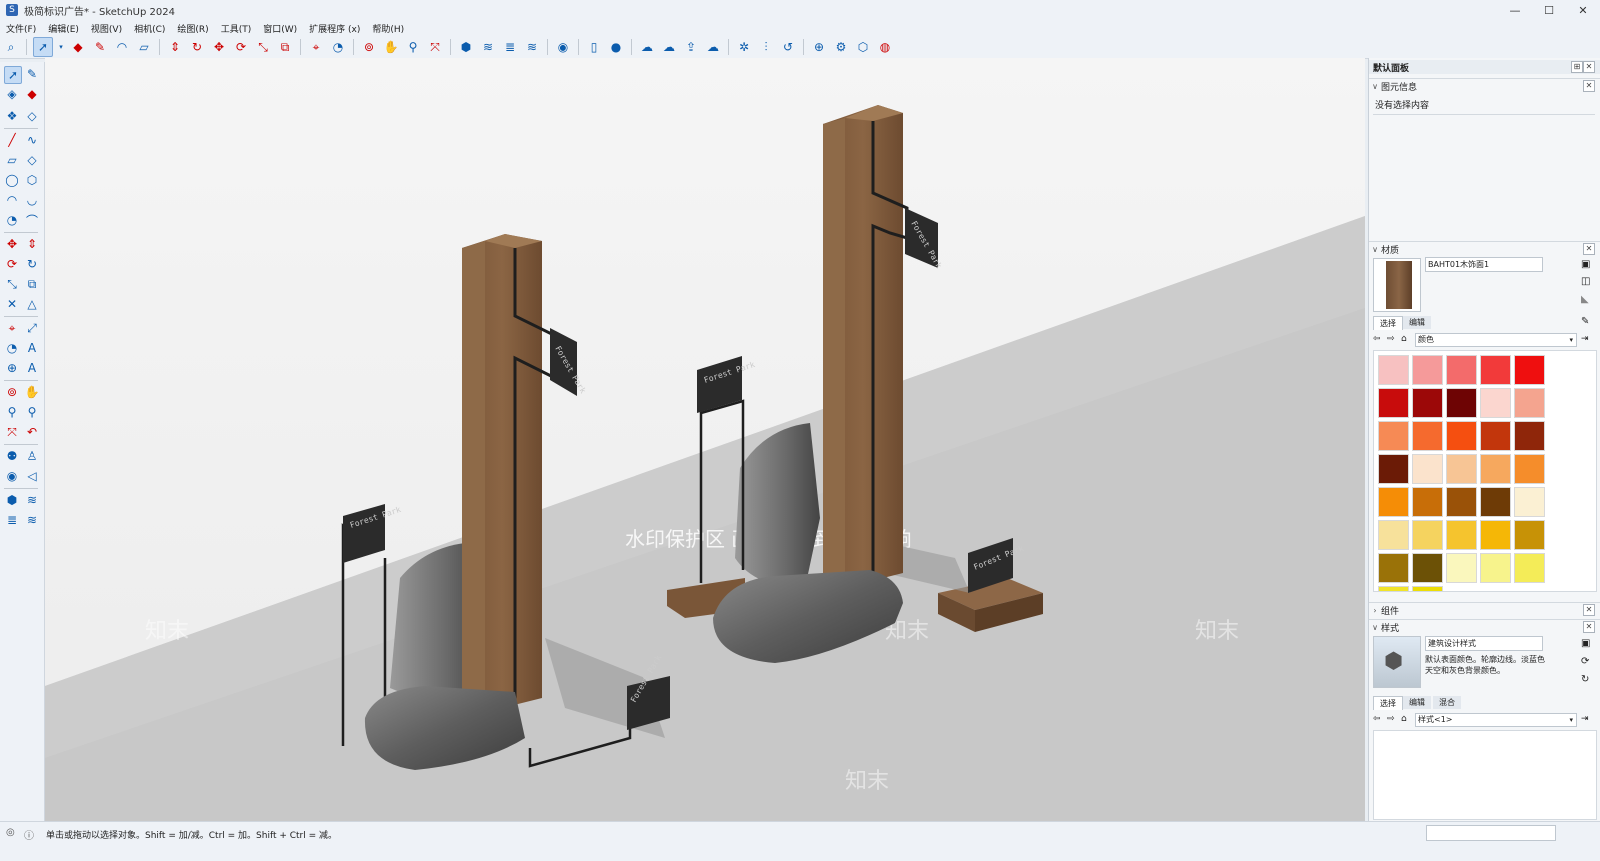  Describe the element at coordinates (563, 47) in the screenshot. I see `profile-icon: ◉` at that location.